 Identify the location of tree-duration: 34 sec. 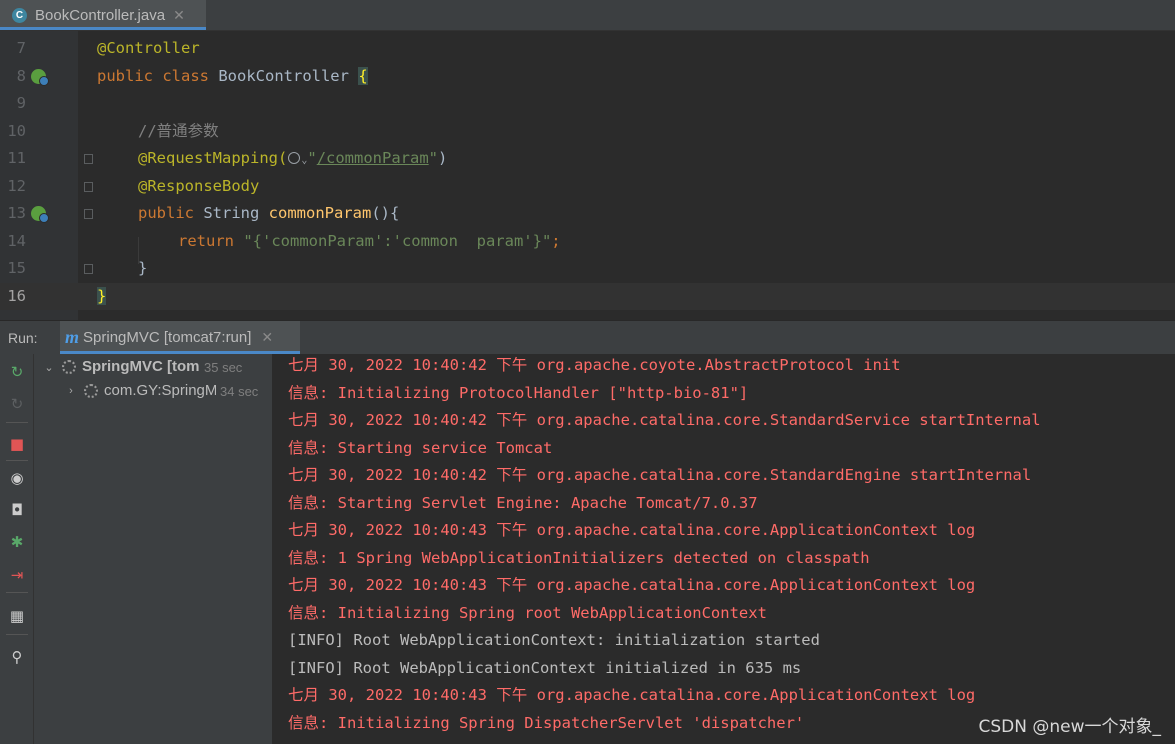
(239, 391).